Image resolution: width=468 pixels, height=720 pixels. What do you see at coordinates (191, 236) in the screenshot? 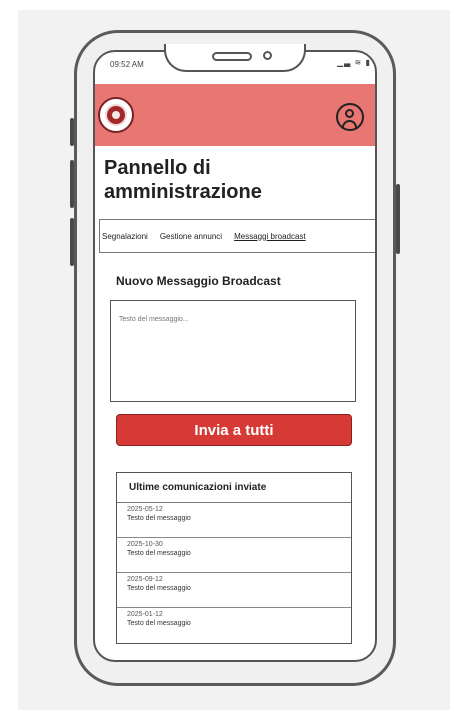
I see `tab-gestione-annunci: Gestione annunci` at bounding box center [191, 236].